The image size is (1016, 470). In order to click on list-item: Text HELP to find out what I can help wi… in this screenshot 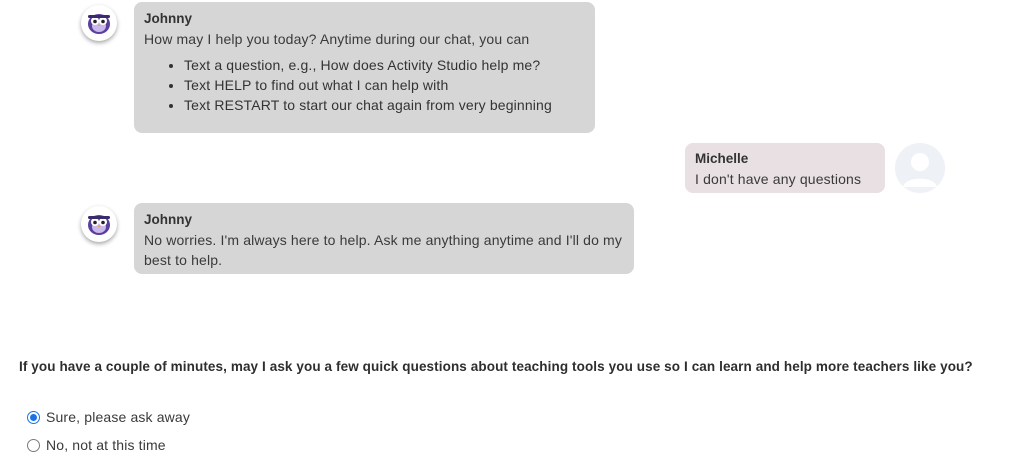, I will do `click(384, 85)`.